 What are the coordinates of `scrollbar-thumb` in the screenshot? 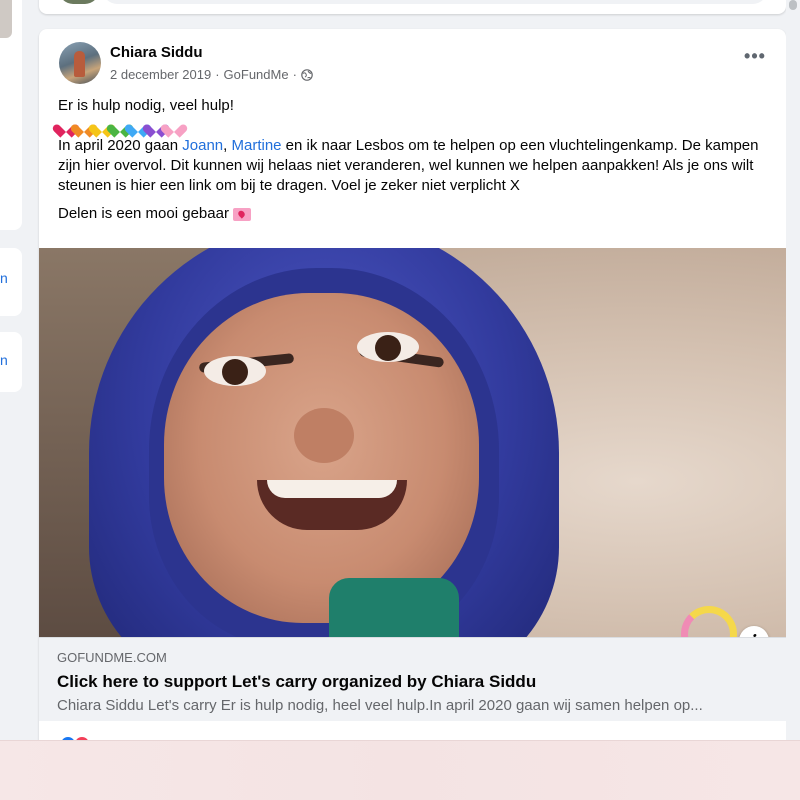 It's located at (793, 5).